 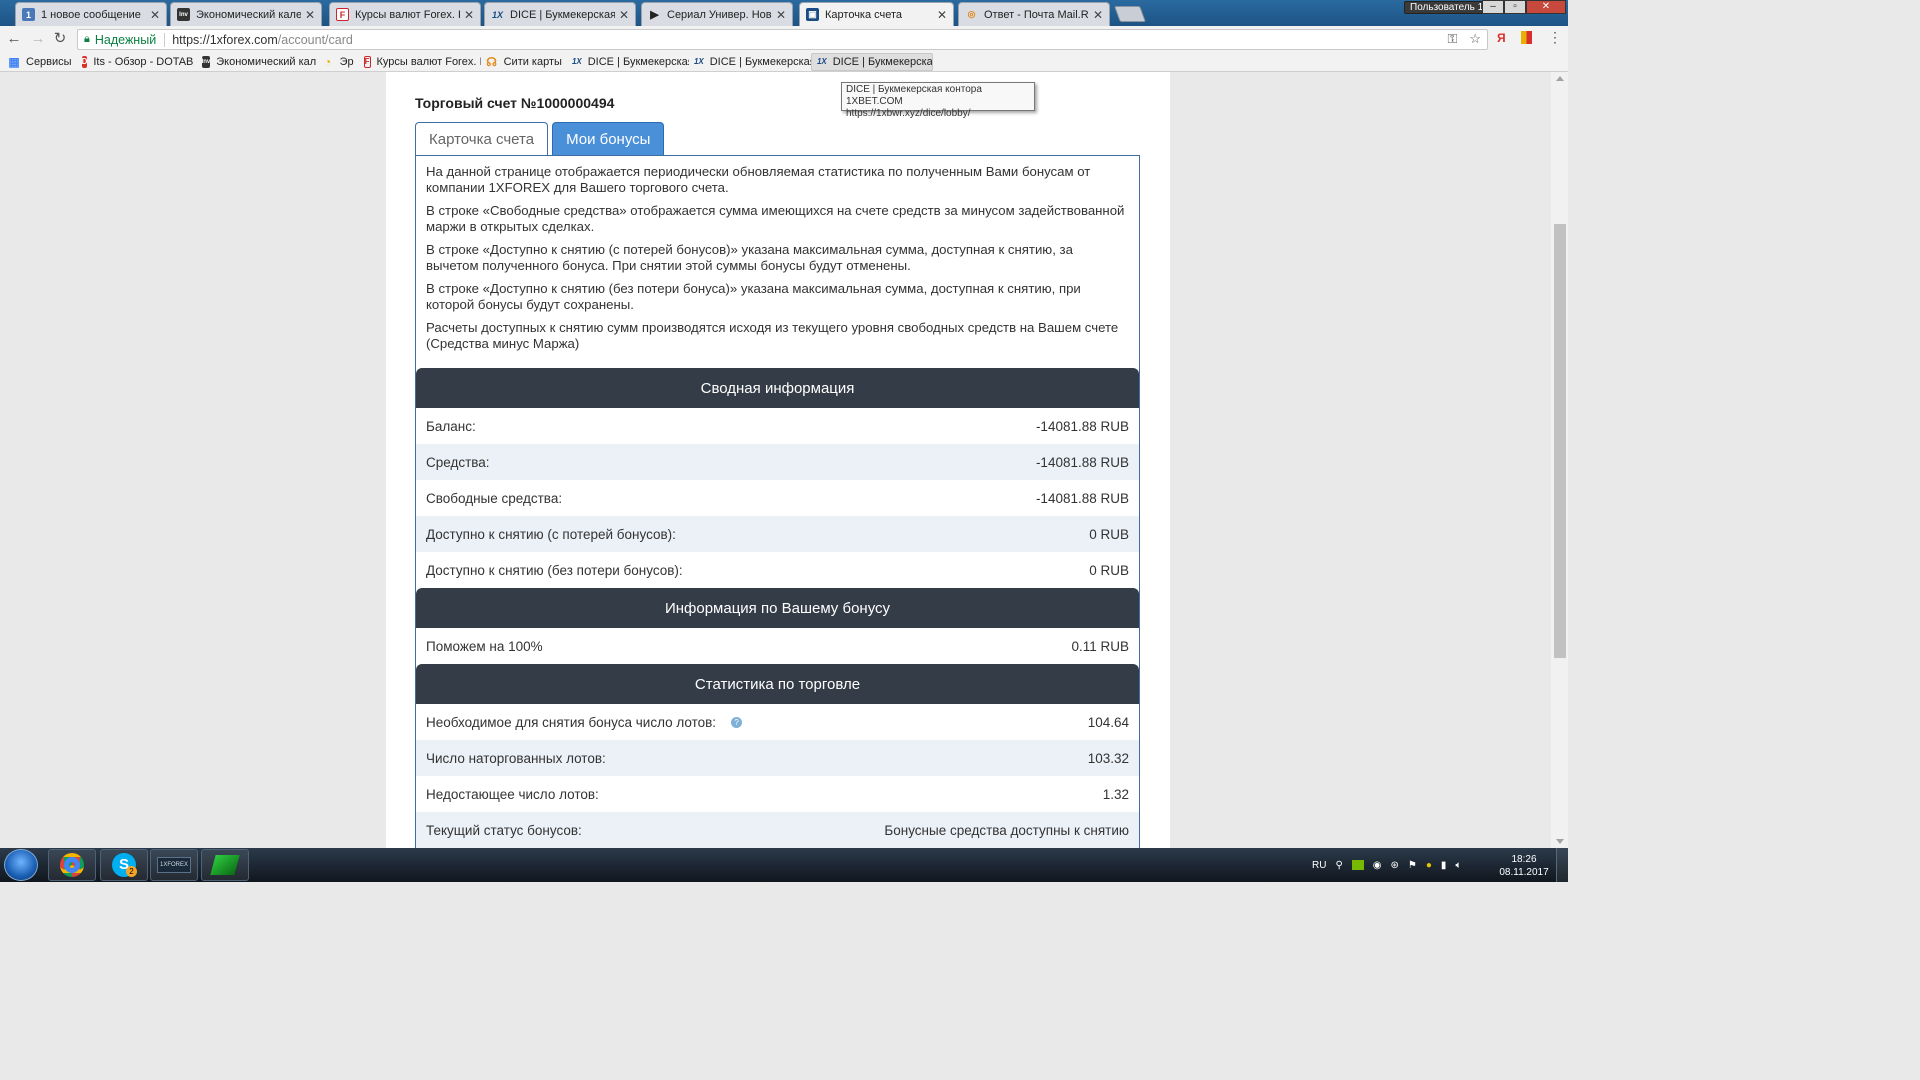 I want to click on chrome-taskbar-button, so click(x=72, y=865).